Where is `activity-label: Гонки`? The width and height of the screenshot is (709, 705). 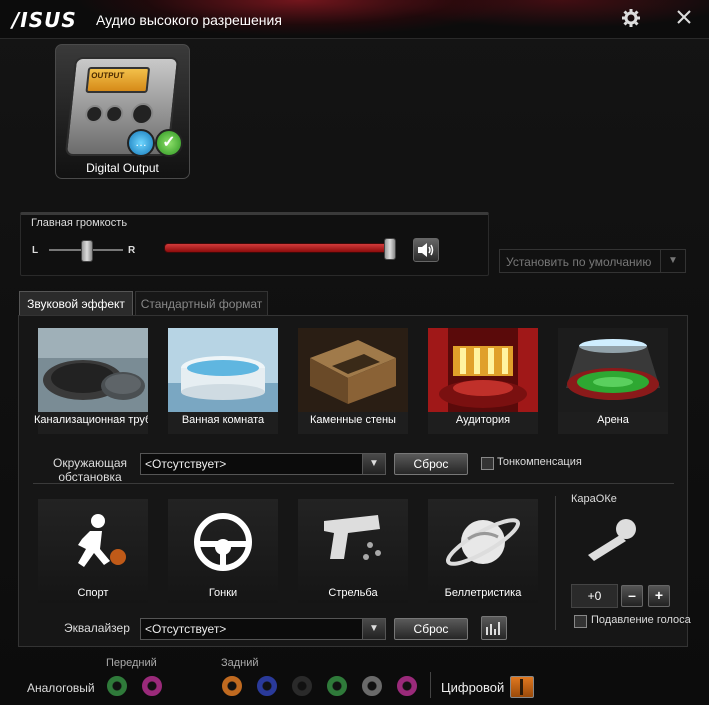 activity-label: Гонки is located at coordinates (223, 593).